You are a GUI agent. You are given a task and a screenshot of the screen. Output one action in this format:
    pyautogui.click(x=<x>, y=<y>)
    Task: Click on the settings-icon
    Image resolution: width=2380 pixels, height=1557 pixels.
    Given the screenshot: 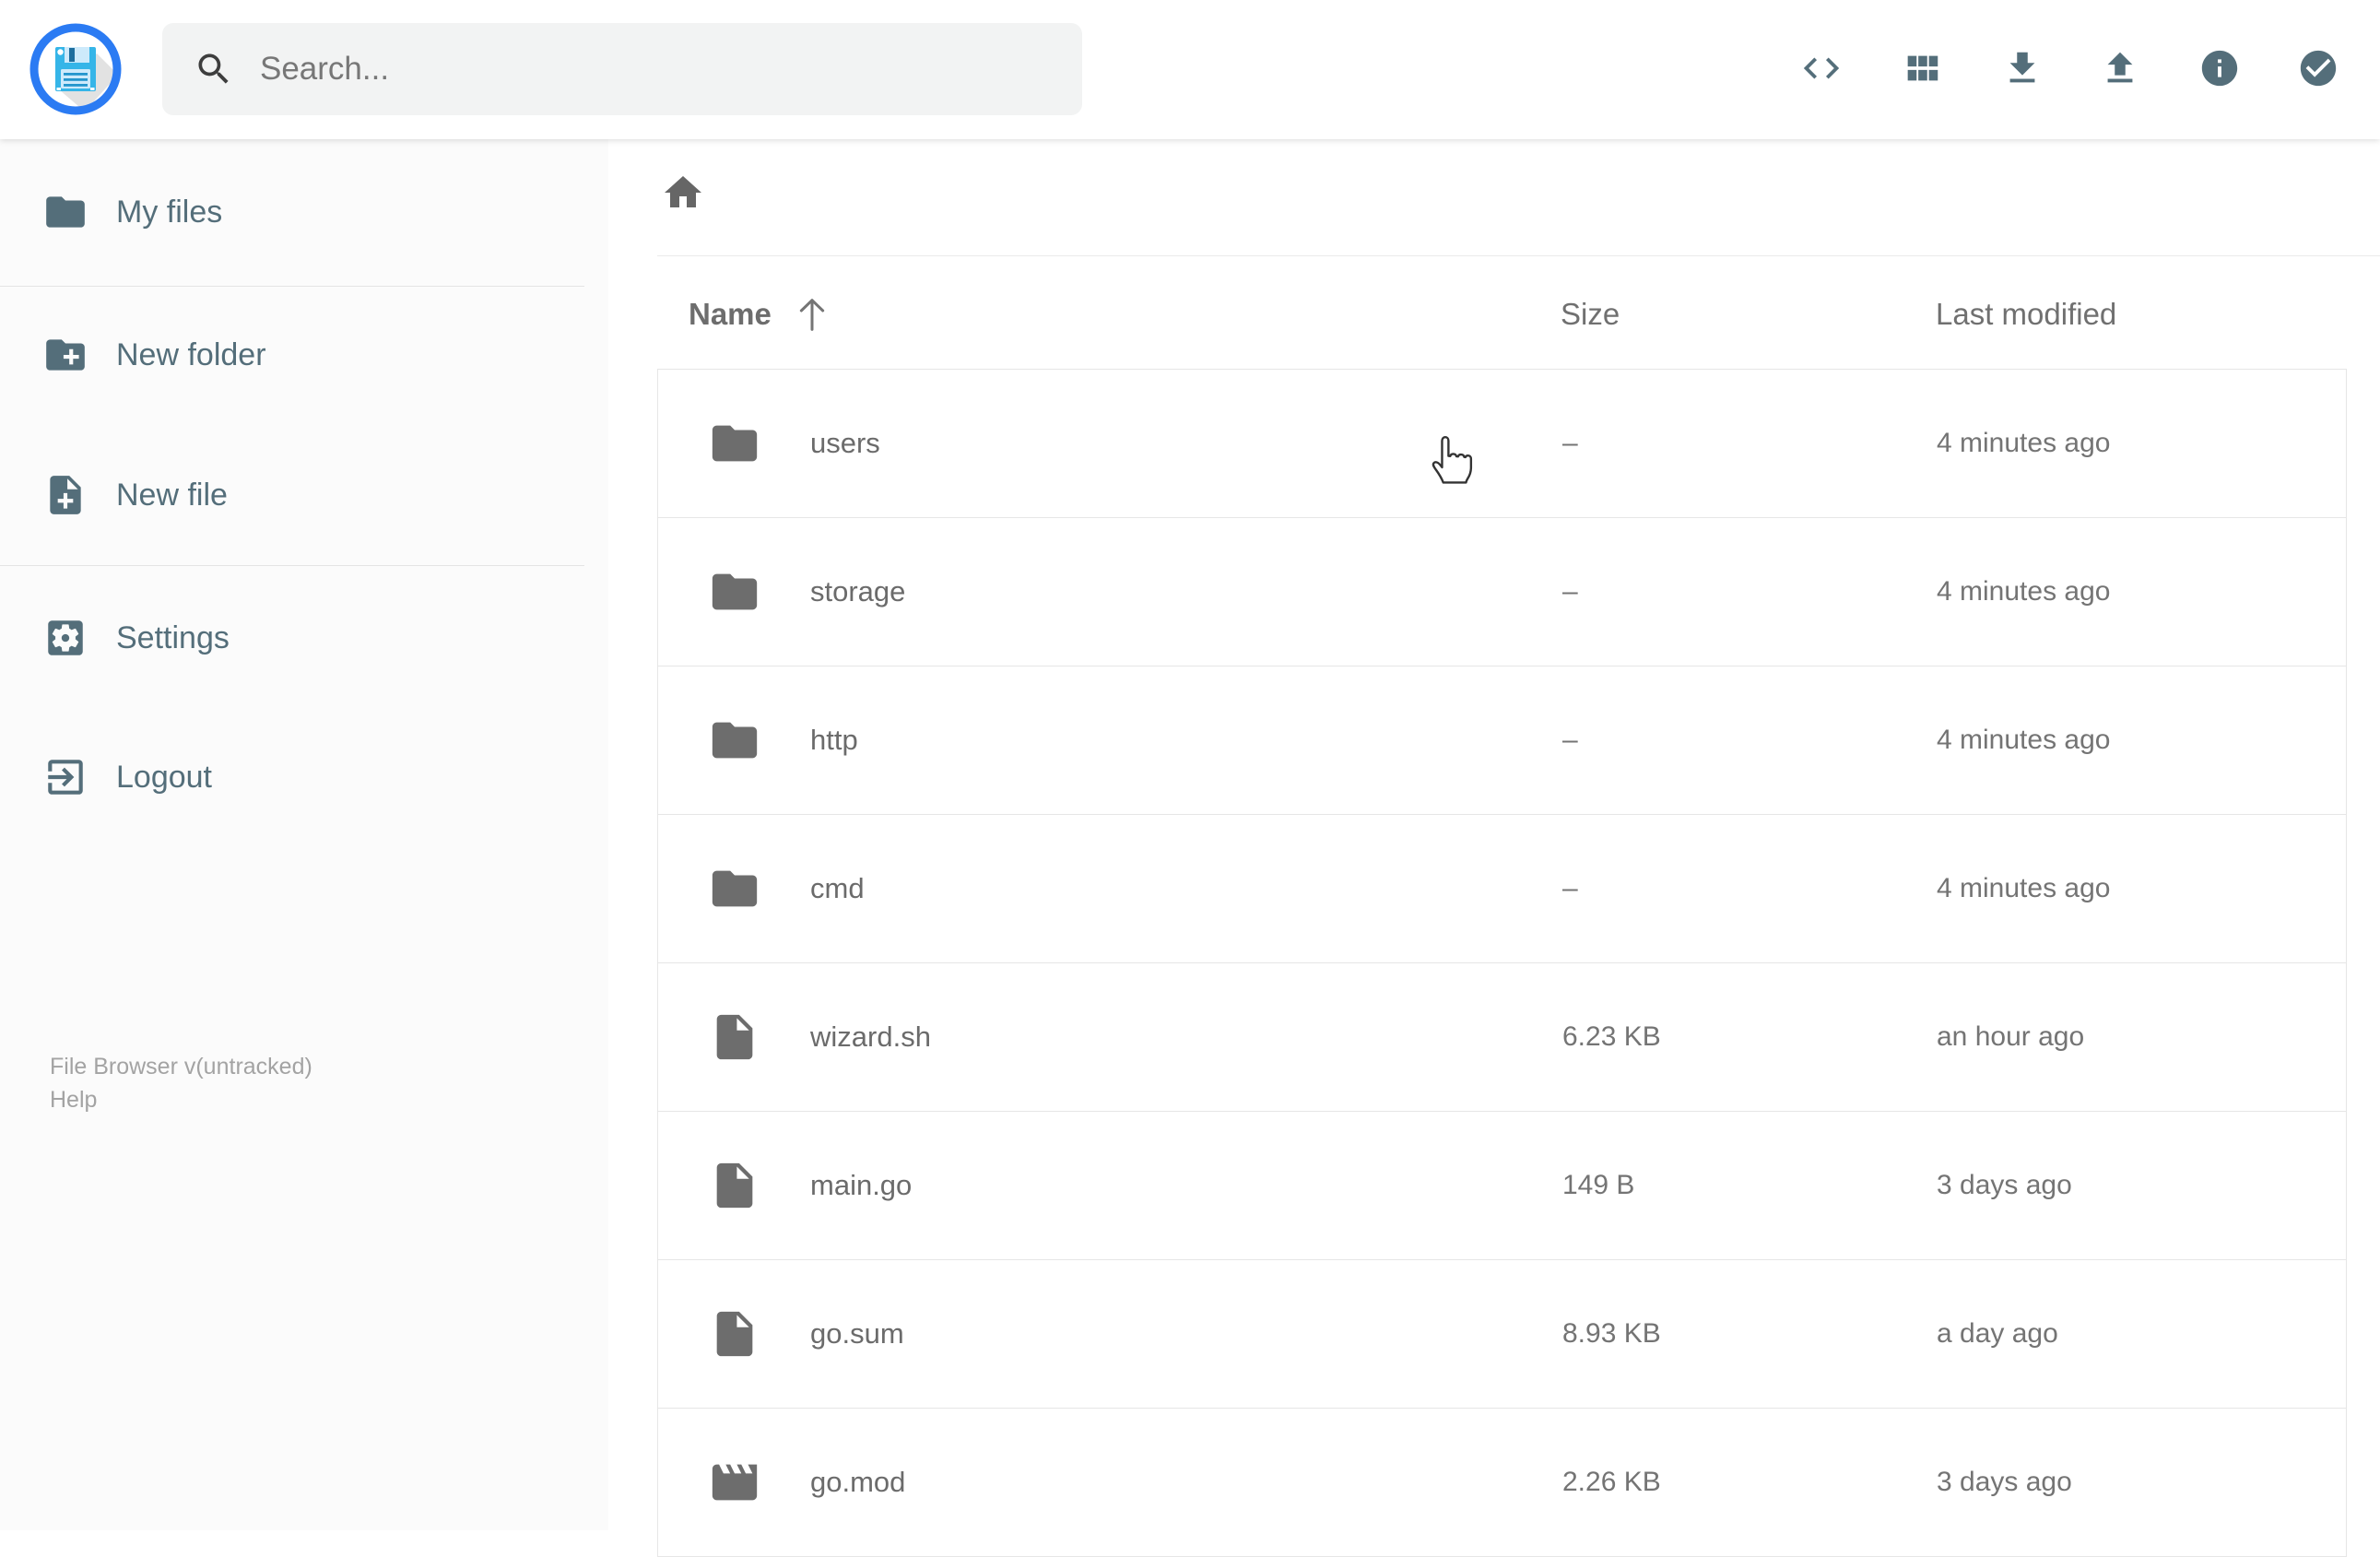 What is the action you would take?
    pyautogui.click(x=65, y=638)
    